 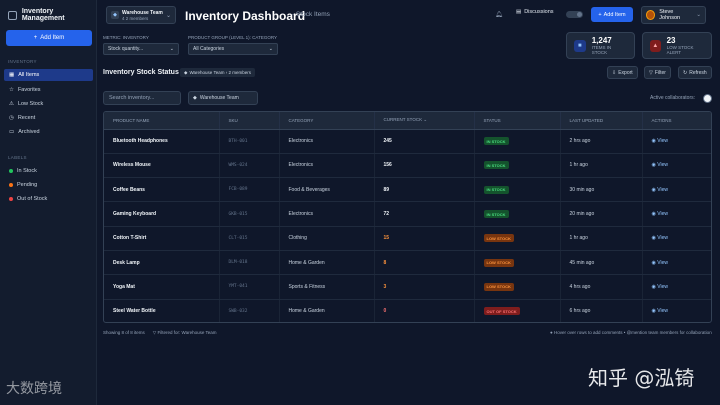 What do you see at coordinates (501, 311) in the screenshot?
I see `status-badge: OUT OF STOCK` at bounding box center [501, 311].